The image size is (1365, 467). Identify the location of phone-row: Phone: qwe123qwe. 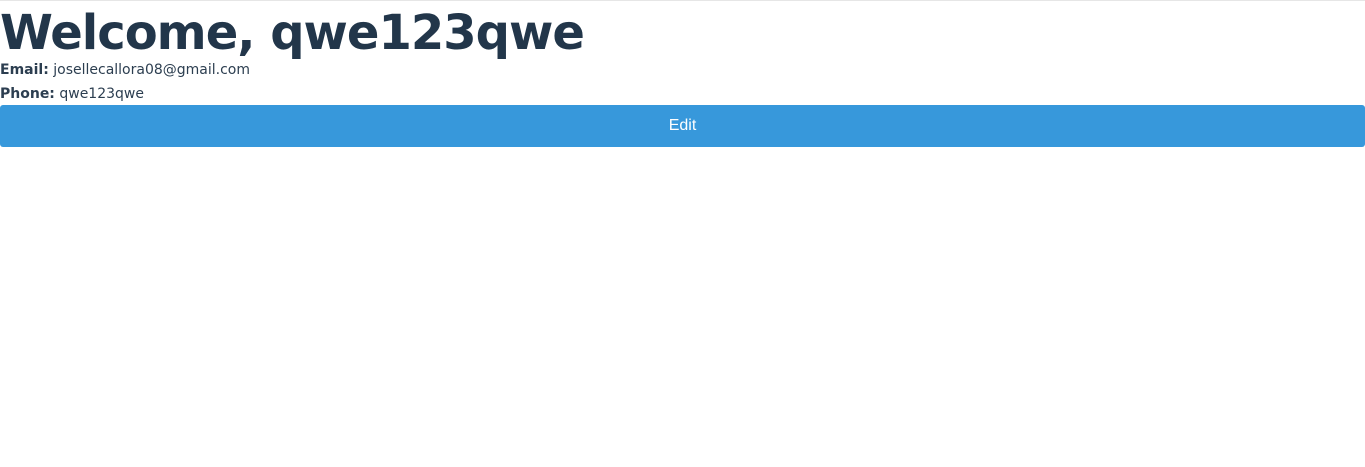
(72, 94).